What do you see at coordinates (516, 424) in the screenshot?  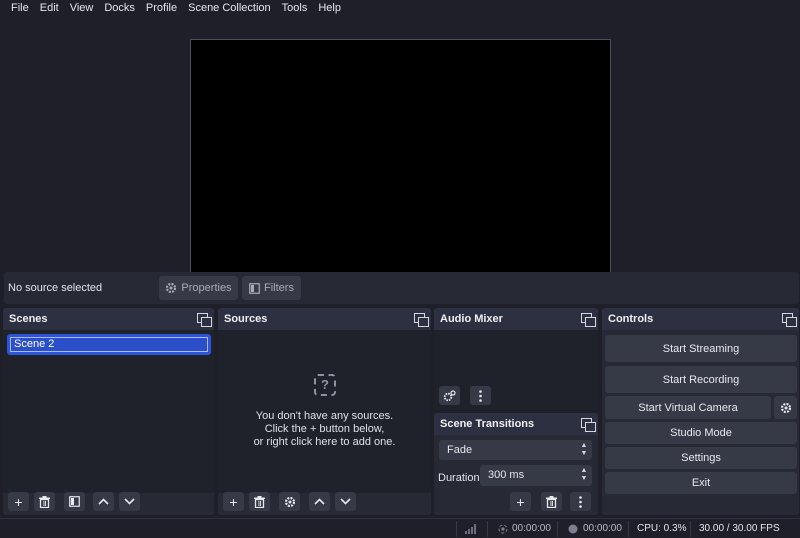 I see `scene-transitions-header: Scene Transitions` at bounding box center [516, 424].